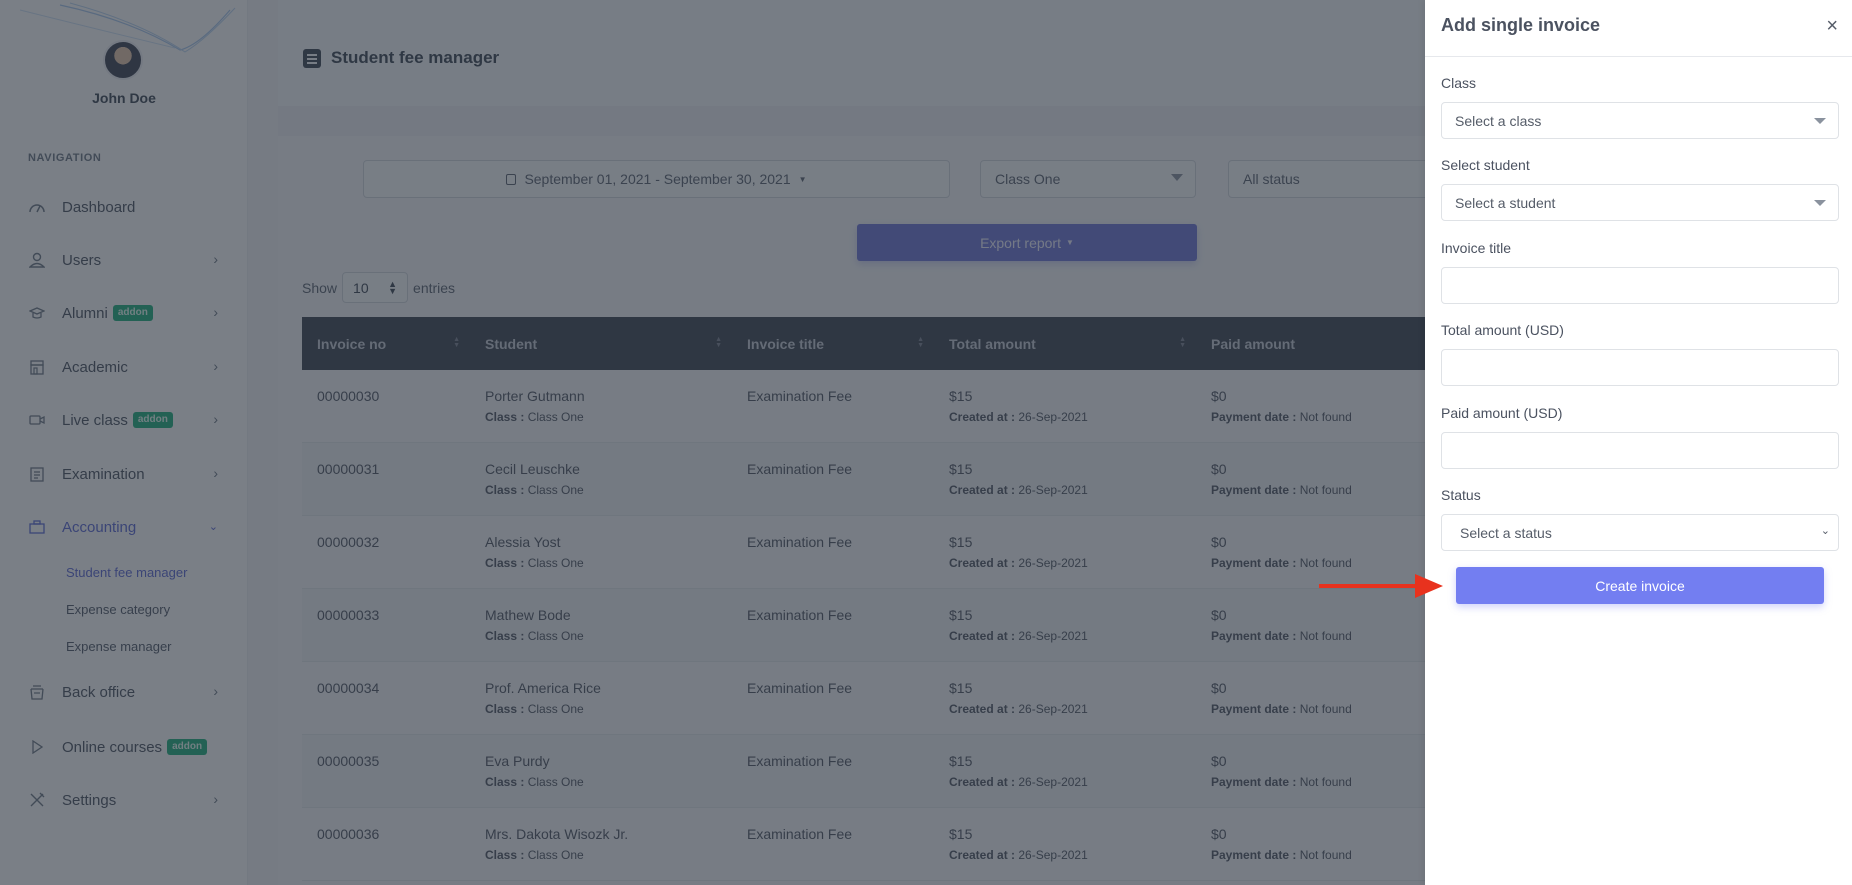 The height and width of the screenshot is (885, 1852). What do you see at coordinates (1521, 25) in the screenshot?
I see `panel-title: Add single invoice` at bounding box center [1521, 25].